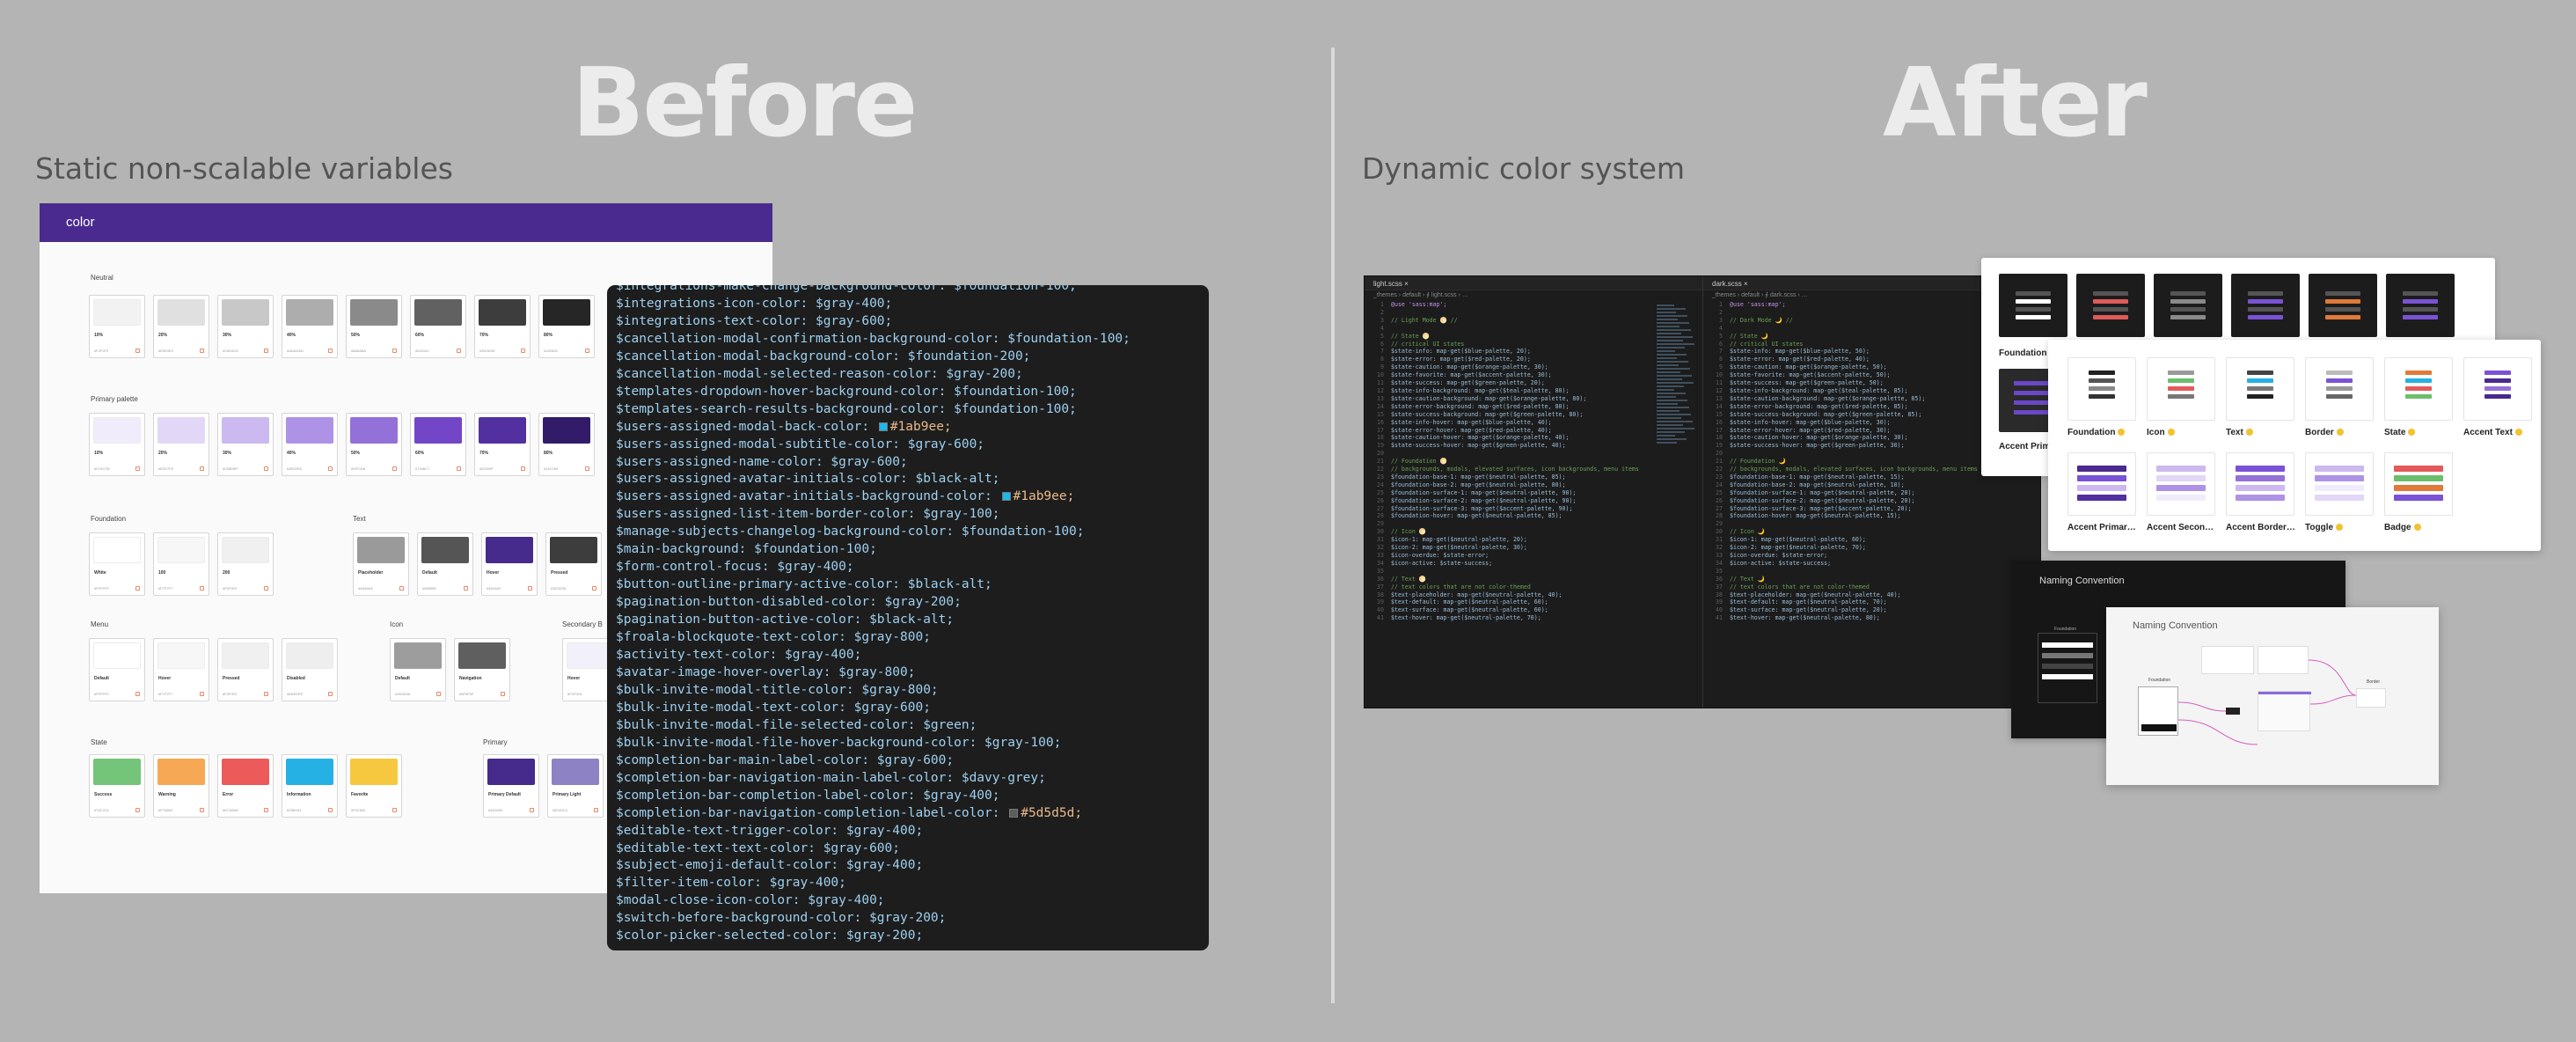 The image size is (2576, 1042). I want to click on color-swatch: 70% #52309F, so click(503, 444).